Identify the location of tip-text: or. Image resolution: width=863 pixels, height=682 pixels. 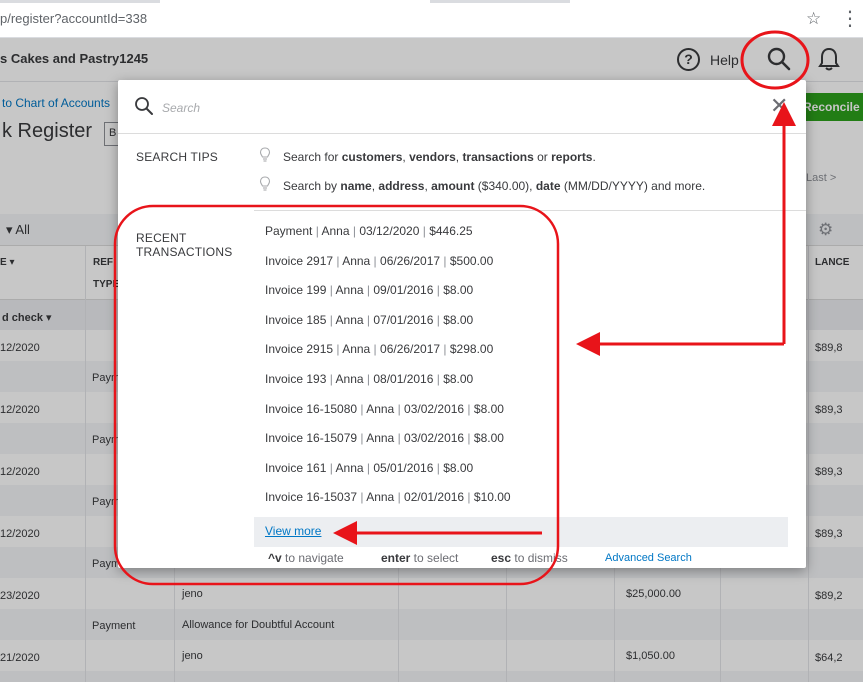
(542, 157).